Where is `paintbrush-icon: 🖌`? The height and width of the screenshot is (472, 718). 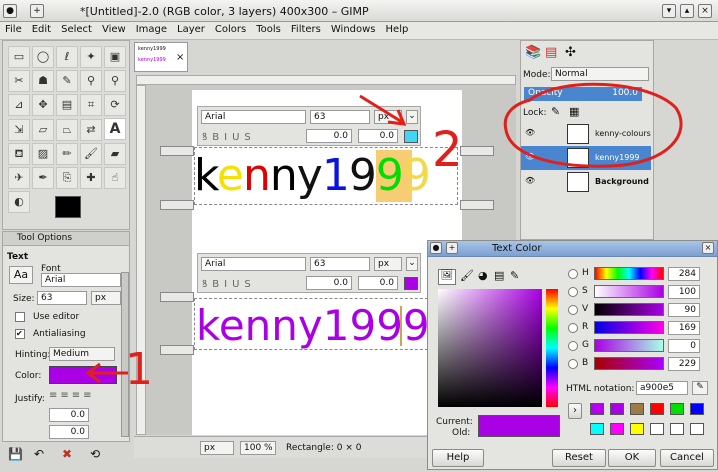
paintbrush-icon: 🖌 is located at coordinates (91, 154).